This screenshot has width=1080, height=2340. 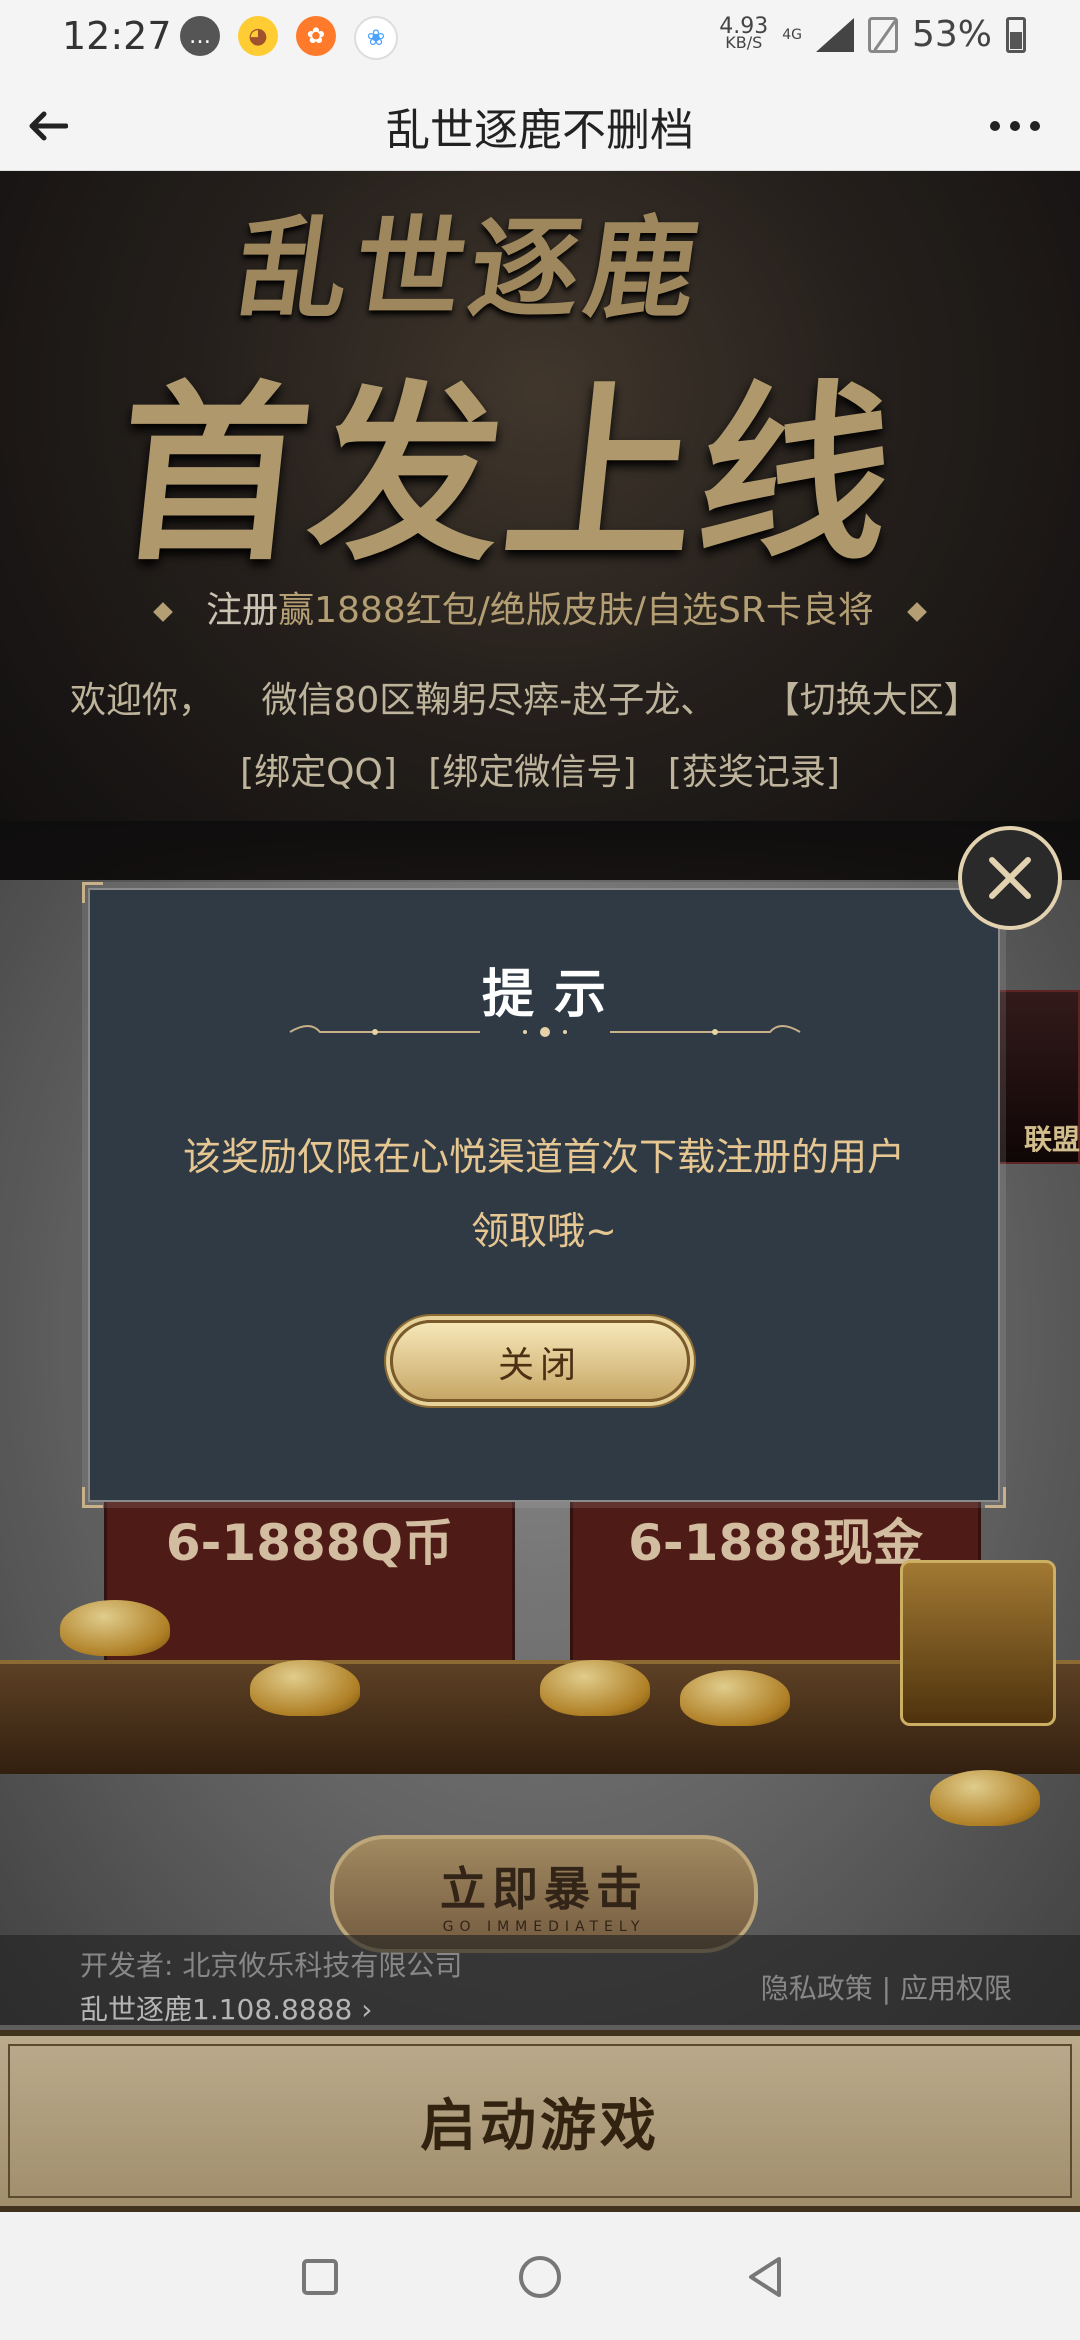 I want to click on circle-icon, so click(x=540, y=2277).